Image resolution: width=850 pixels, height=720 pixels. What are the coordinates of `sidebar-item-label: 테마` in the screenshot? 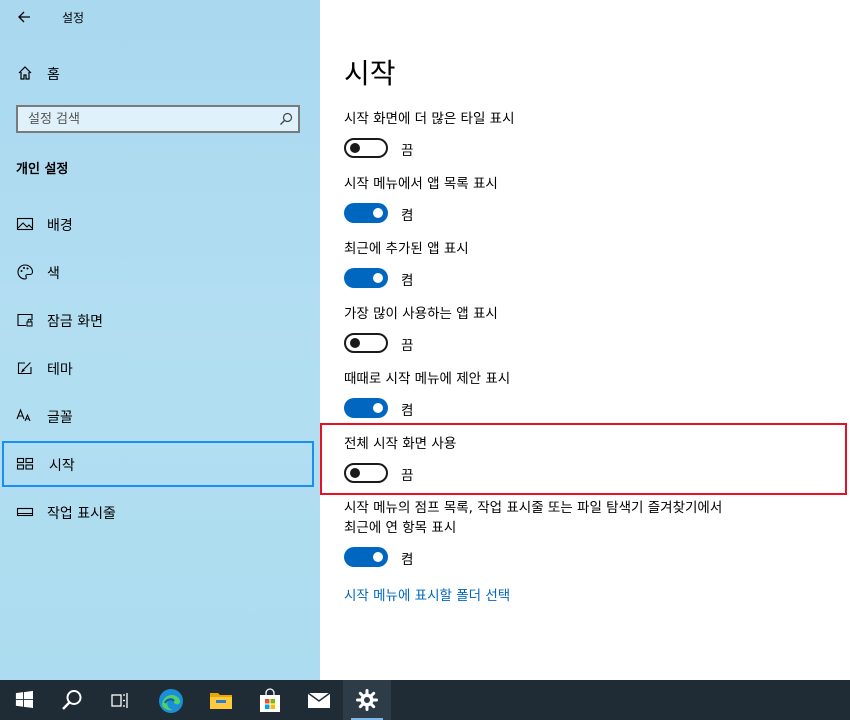 It's located at (60, 370).